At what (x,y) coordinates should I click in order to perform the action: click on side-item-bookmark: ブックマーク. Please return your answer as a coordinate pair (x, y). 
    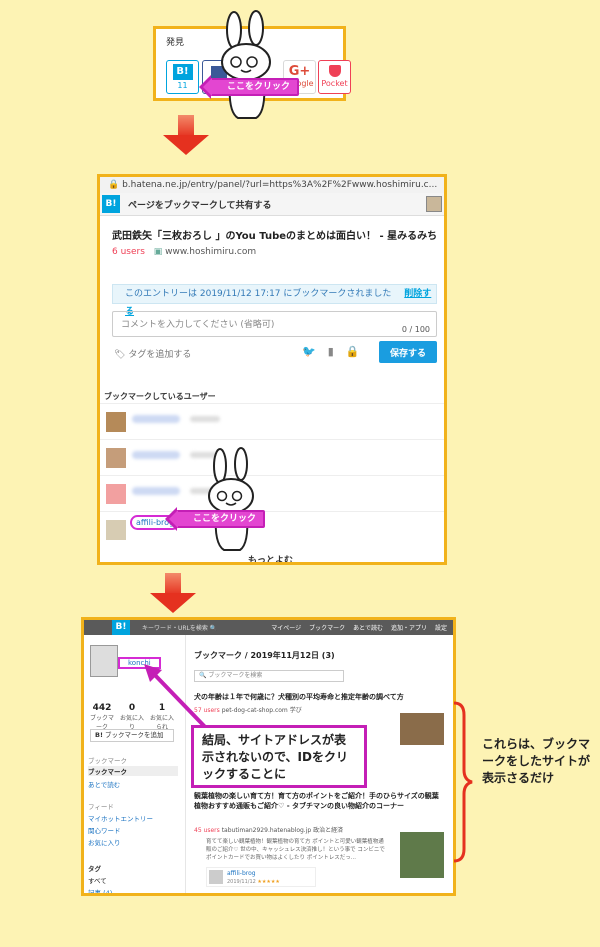
    Looking at the image, I should click on (133, 771).